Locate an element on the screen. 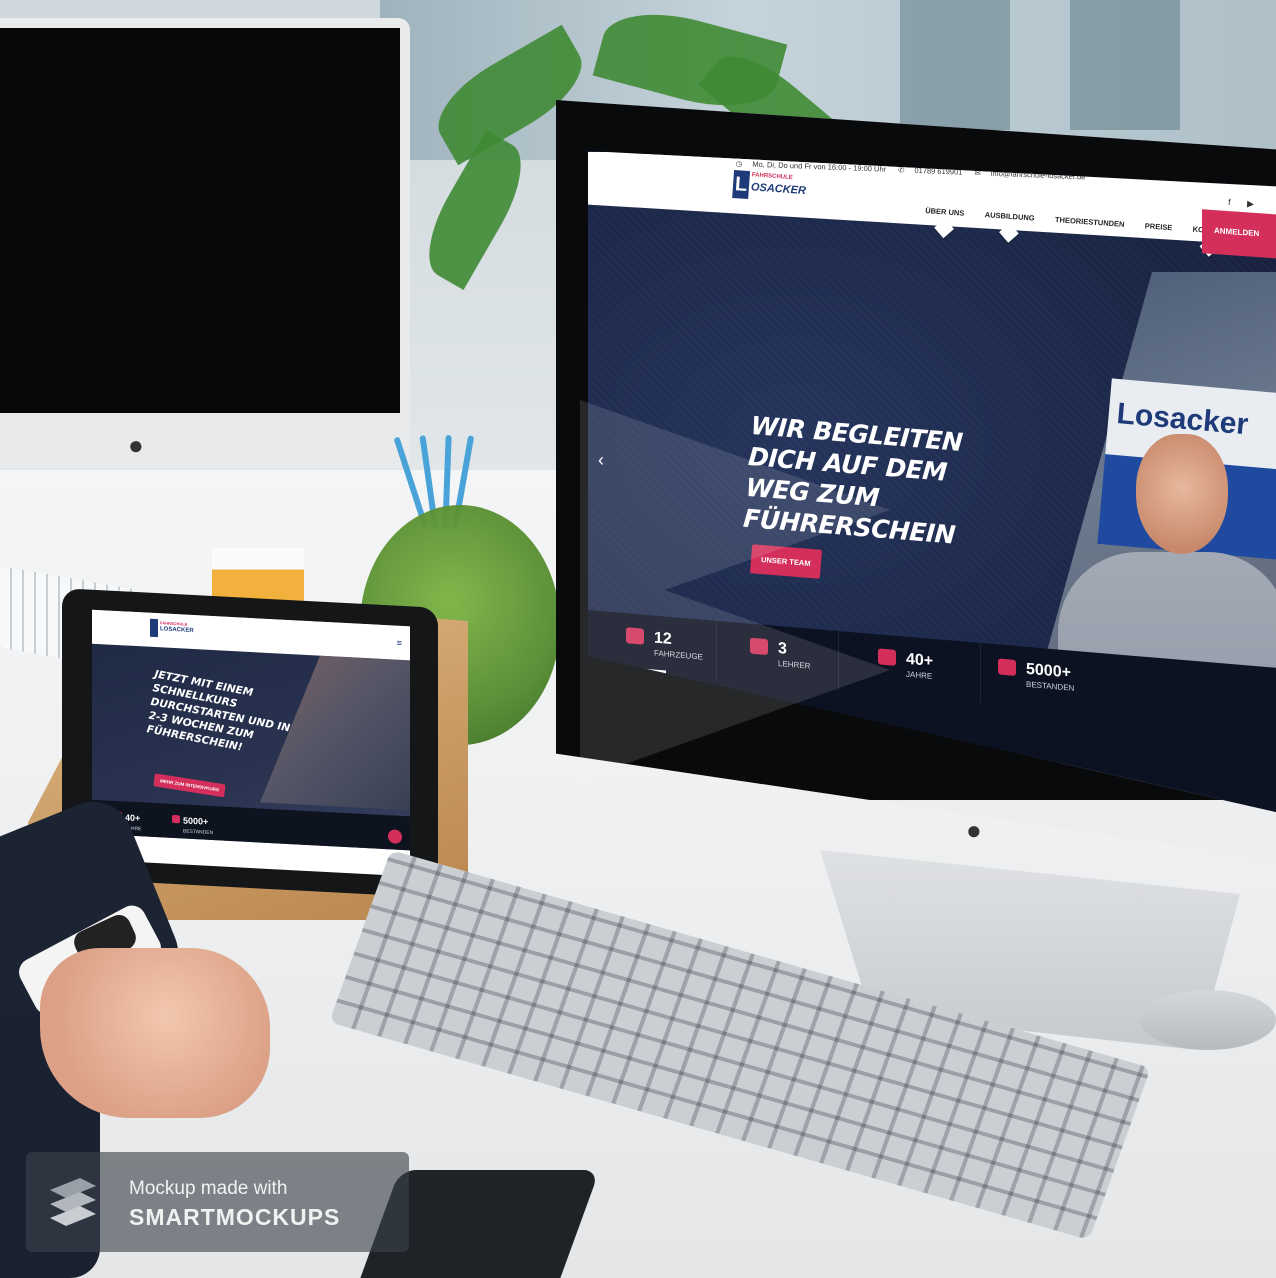 This screenshot has height=1278, width=1276. nav-label: PREISE is located at coordinates (1158, 227).